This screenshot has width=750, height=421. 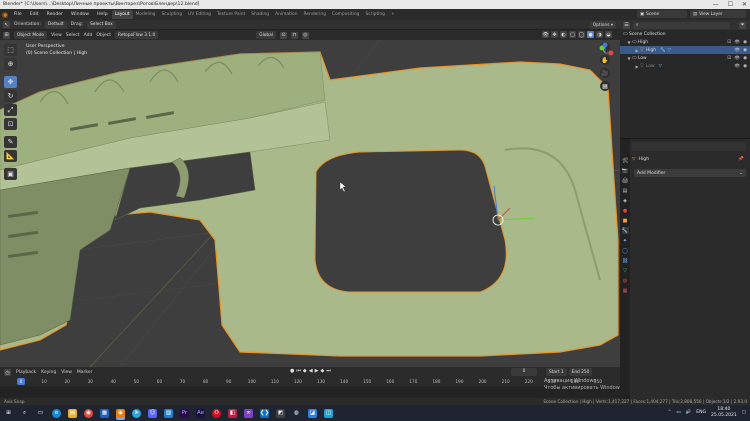 I want to click on edge-icon: e, so click(x=56, y=413).